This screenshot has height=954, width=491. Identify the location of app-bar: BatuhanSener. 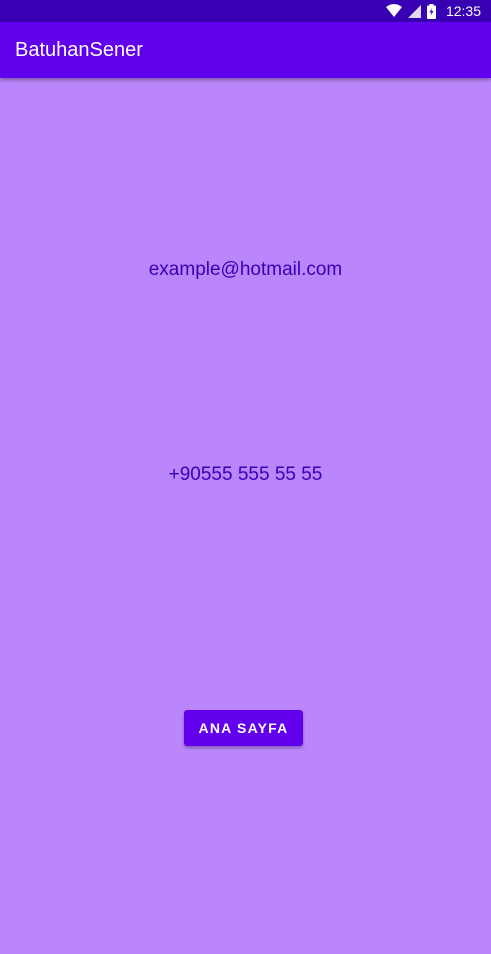
(245, 50).